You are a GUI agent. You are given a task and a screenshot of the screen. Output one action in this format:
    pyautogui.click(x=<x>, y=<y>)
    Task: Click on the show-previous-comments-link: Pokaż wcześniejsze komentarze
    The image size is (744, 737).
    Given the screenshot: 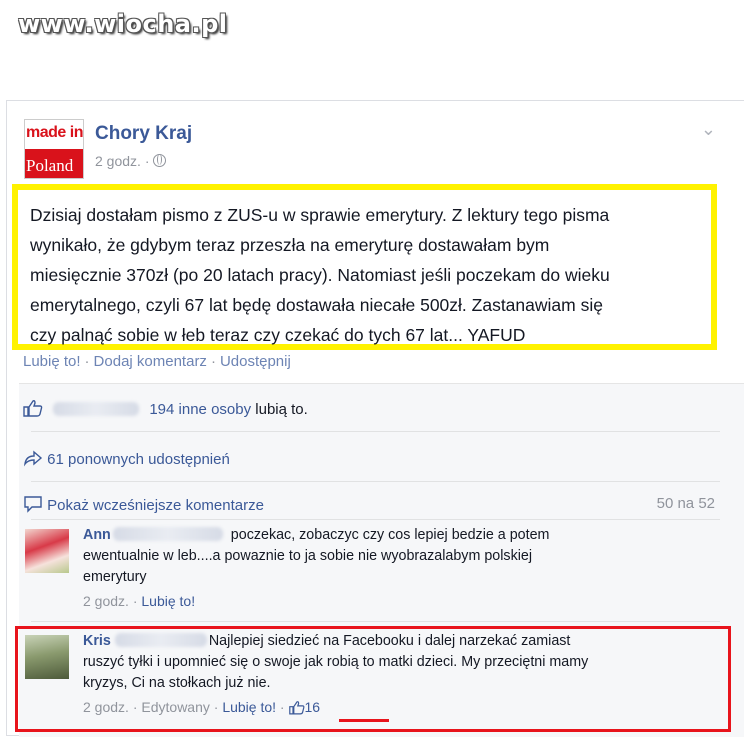 What is the action you would take?
    pyautogui.click(x=155, y=505)
    